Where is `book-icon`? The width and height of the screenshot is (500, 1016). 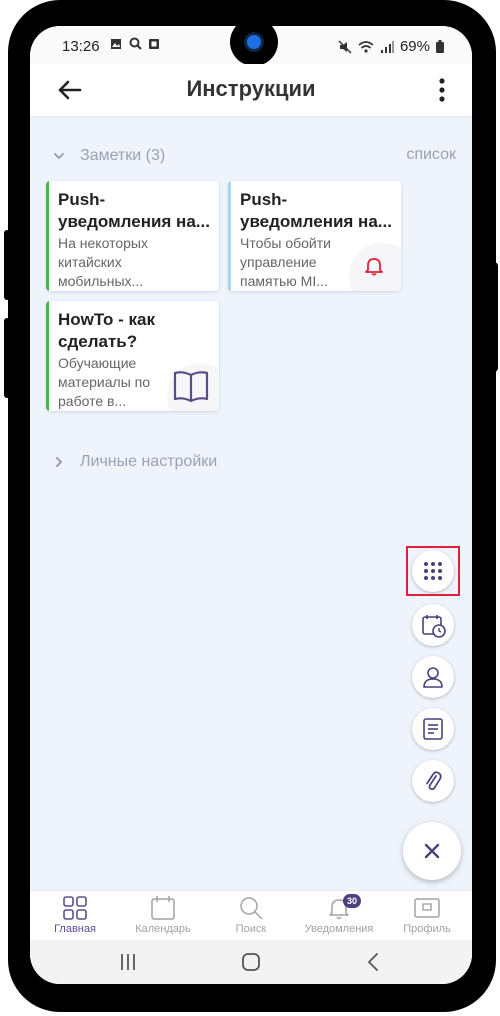
book-icon is located at coordinates (191, 387).